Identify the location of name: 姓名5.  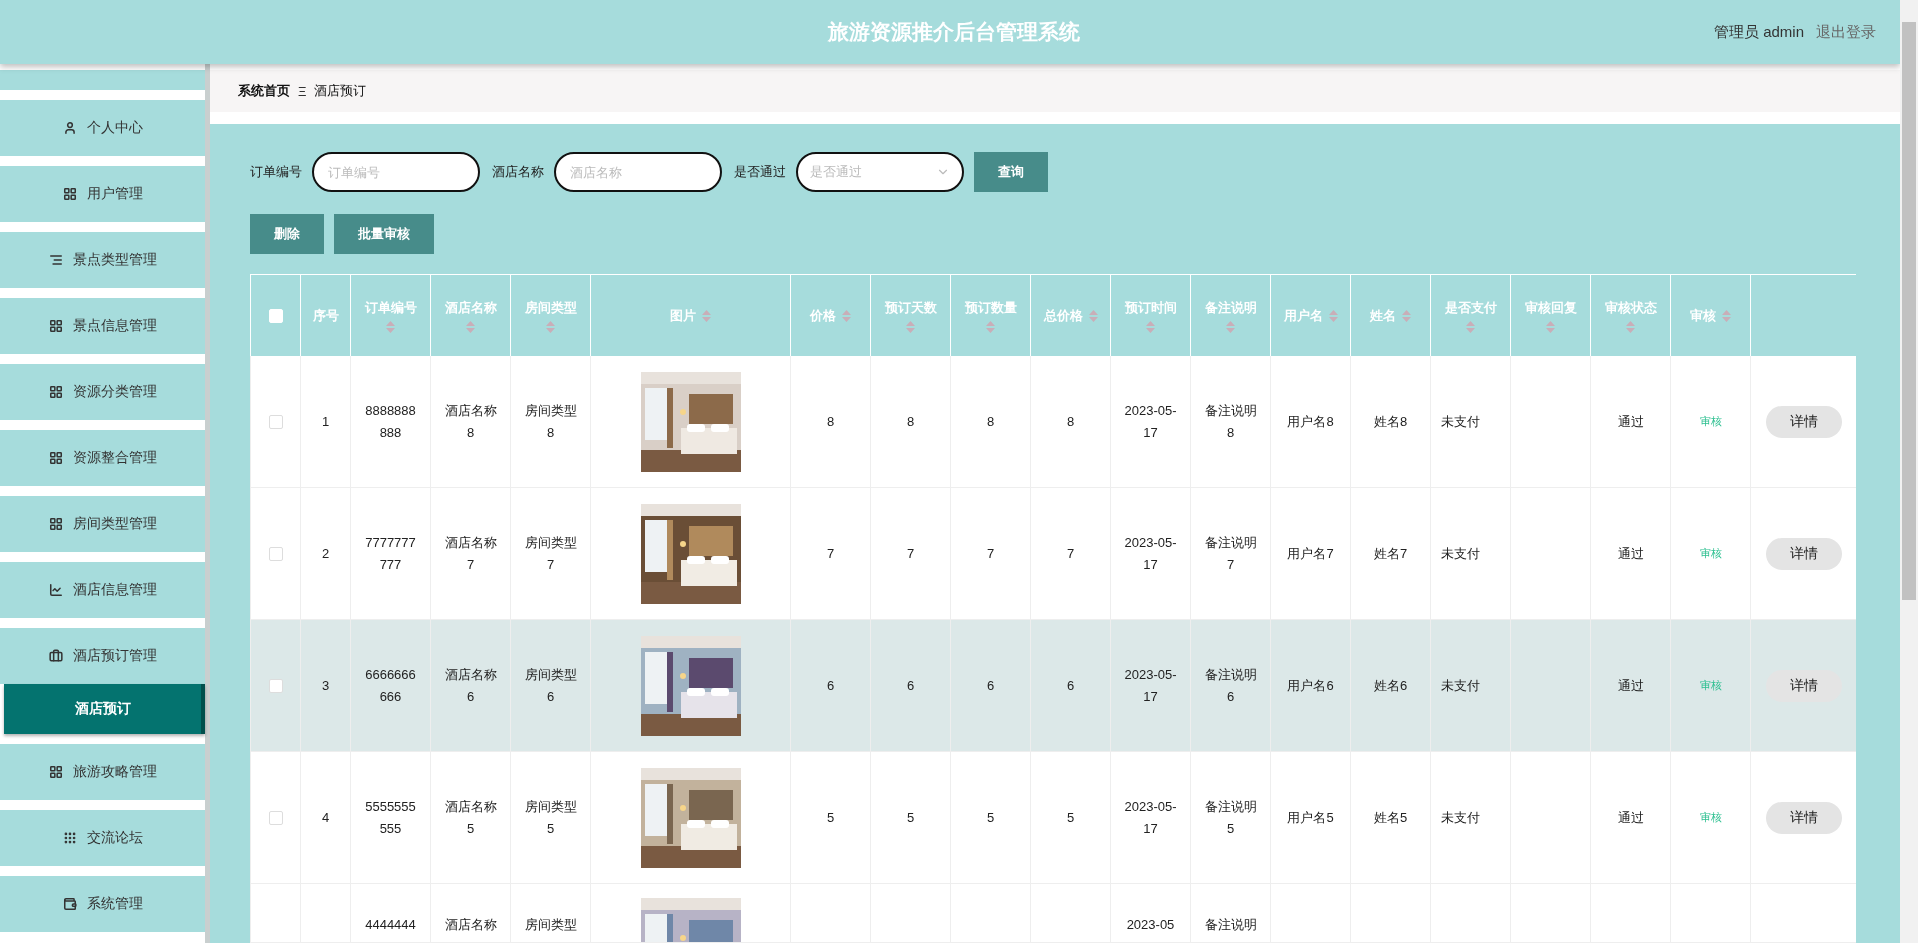
(1390, 817).